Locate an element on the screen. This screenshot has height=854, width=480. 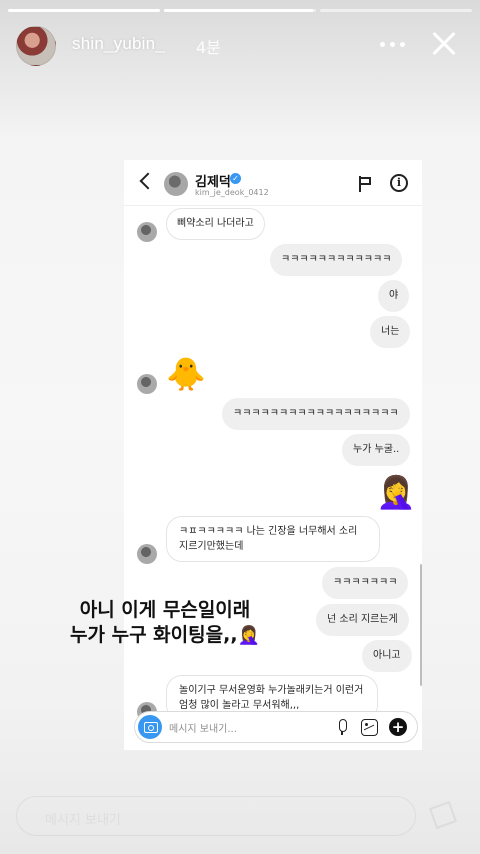
username: shin_yubin_ is located at coordinates (118, 44).